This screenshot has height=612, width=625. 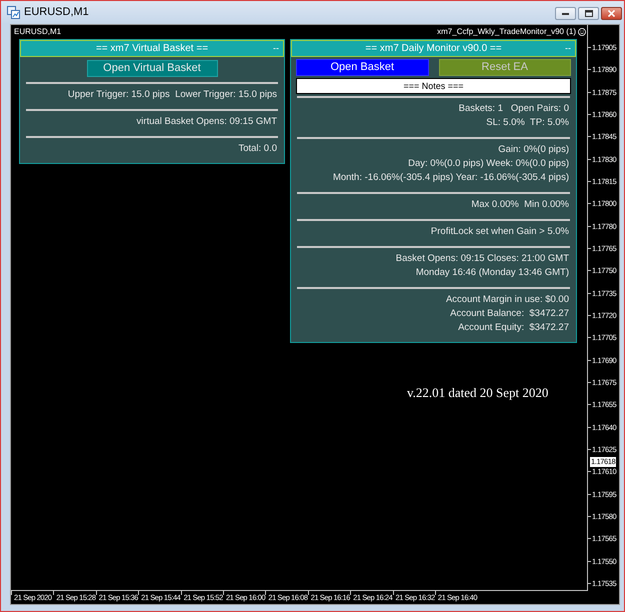 What do you see at coordinates (172, 95) in the screenshot?
I see `stat-text: Upper Trigger: 15.0 pips Lower Trigger: 15.0 pips` at bounding box center [172, 95].